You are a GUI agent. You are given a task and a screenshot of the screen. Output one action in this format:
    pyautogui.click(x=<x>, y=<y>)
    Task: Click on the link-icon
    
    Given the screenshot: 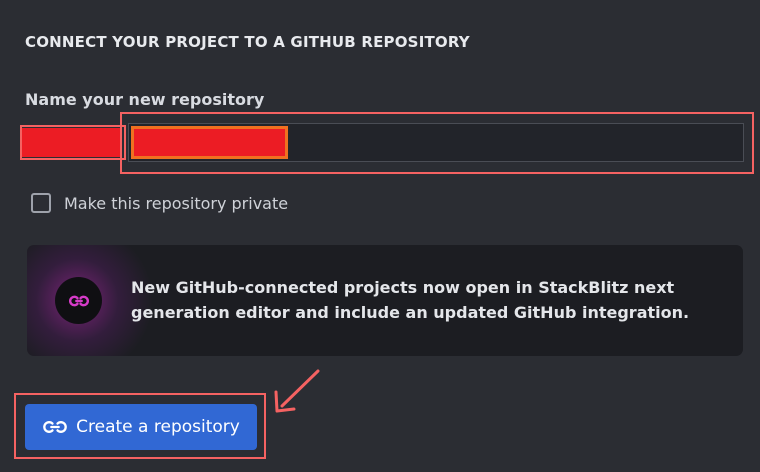 What is the action you would take?
    pyautogui.click(x=55, y=427)
    